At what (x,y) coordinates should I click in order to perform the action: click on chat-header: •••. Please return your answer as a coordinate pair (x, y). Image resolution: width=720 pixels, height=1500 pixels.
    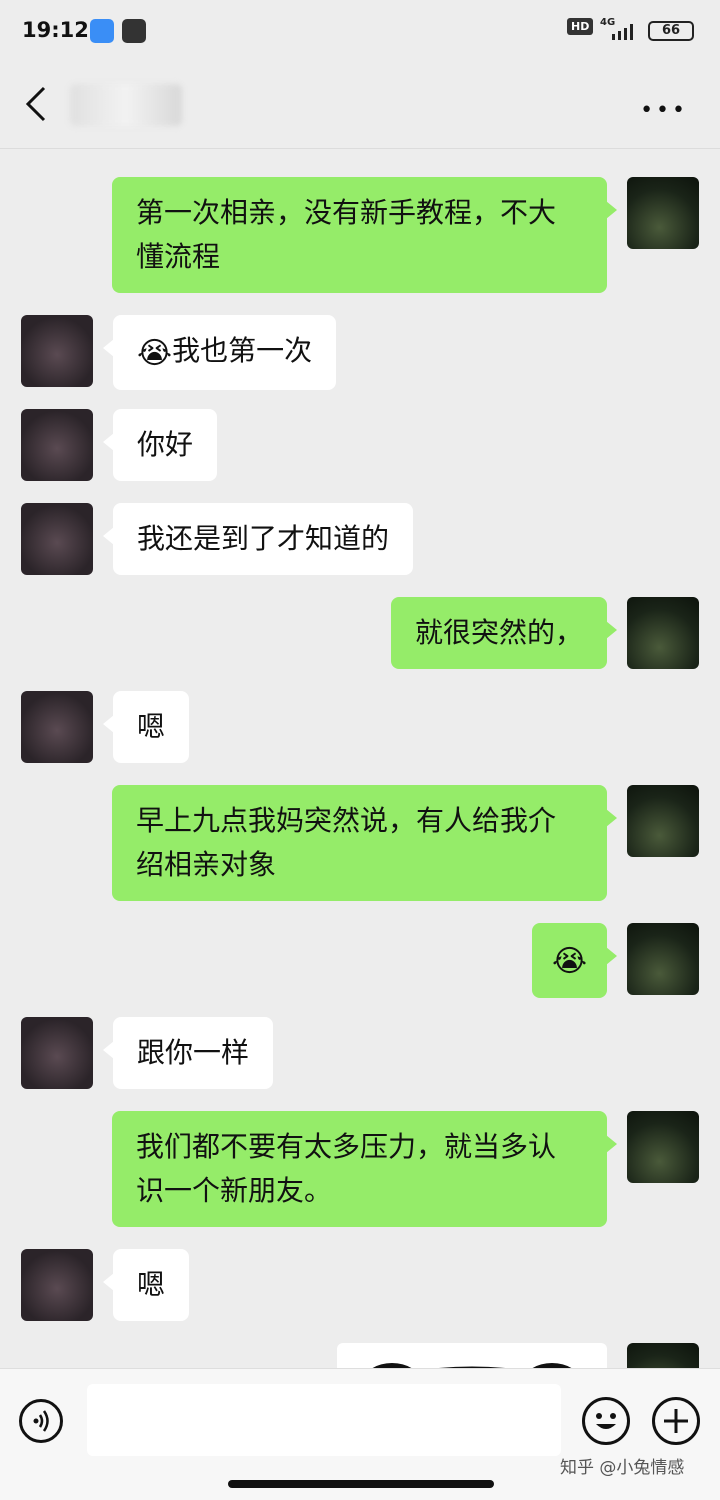
    Looking at the image, I should click on (360, 105).